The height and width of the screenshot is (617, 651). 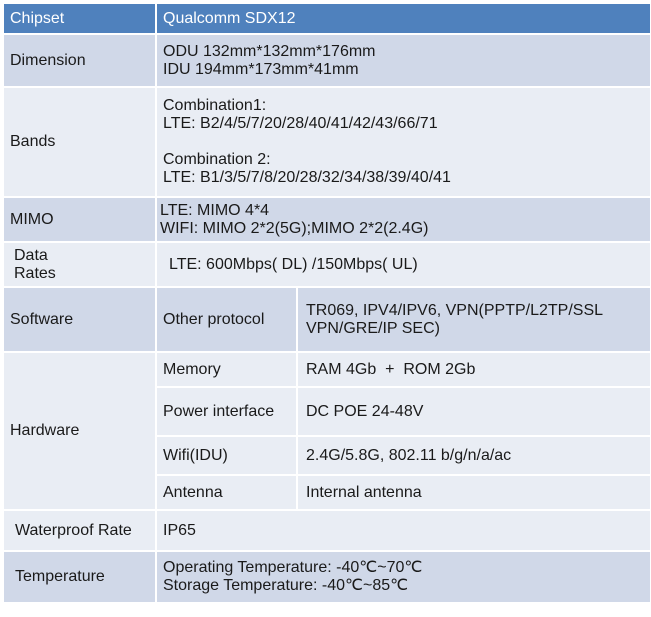 I want to click on temperature-operating: Operating Temperature: -40℃~70℃, so click(x=293, y=567).